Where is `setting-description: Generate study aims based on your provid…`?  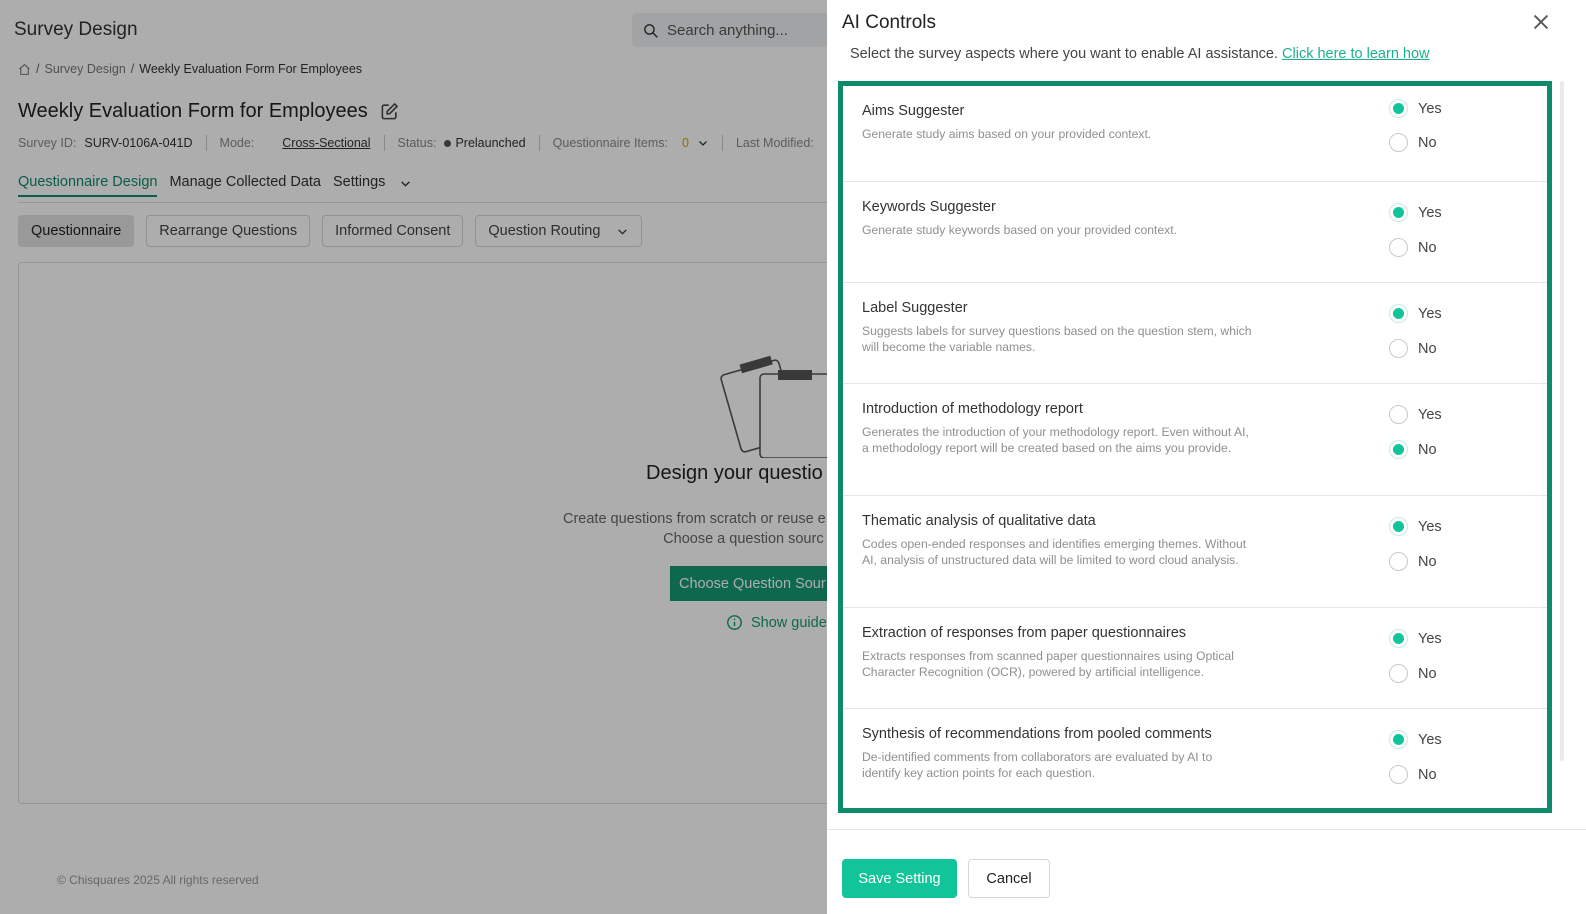
setting-description: Generate study aims based on your provid… is located at coordinates (1007, 134).